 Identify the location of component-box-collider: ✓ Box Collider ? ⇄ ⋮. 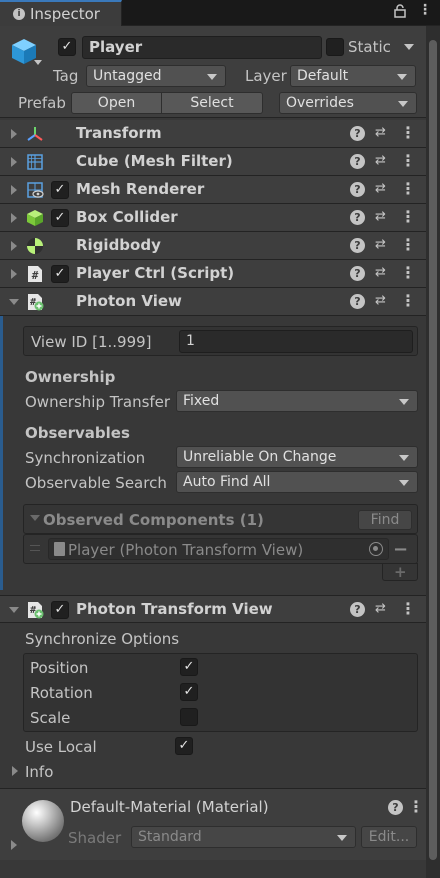
(213, 218).